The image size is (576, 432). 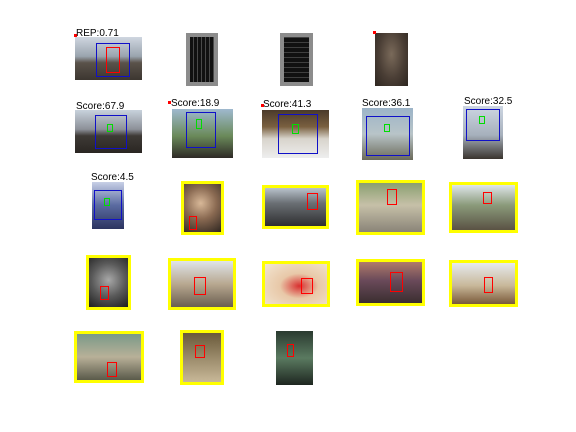 I want to click on score-label: Score:36.1, so click(x=386, y=103).